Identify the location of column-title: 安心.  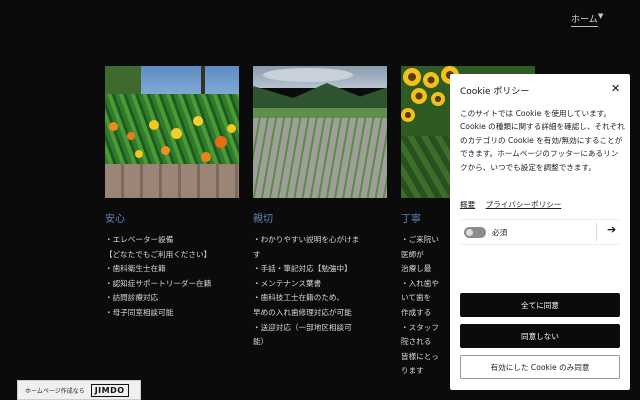
(115, 219).